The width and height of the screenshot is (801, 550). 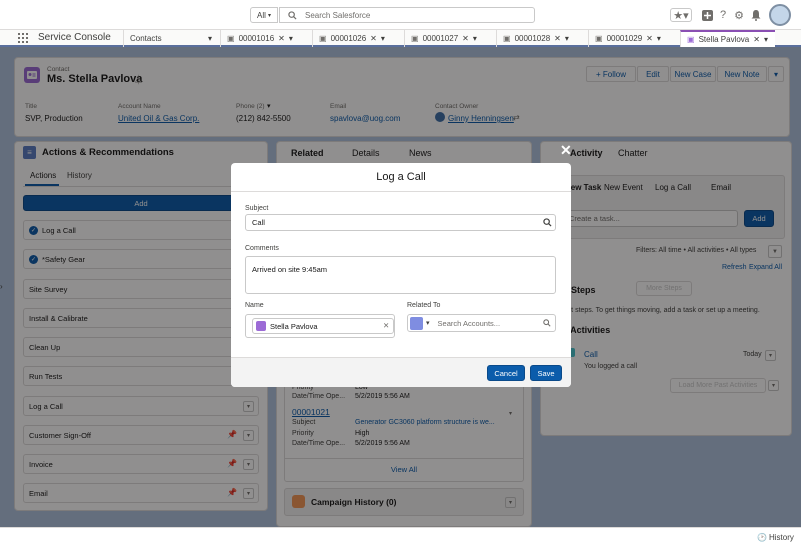 I want to click on app-launcher-icon, so click(x=23, y=38).